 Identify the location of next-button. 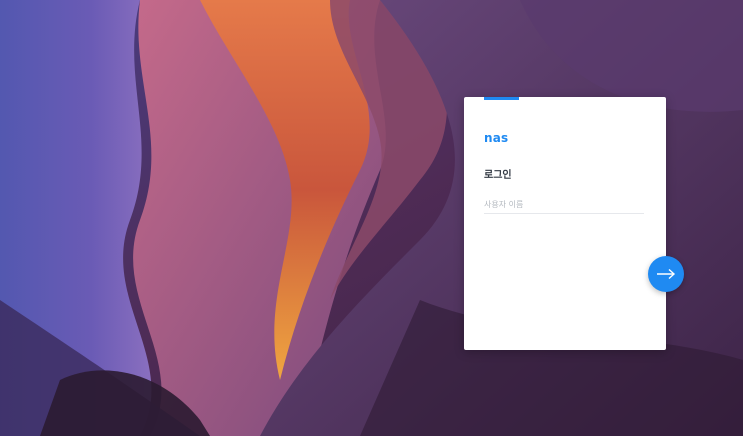
(666, 274).